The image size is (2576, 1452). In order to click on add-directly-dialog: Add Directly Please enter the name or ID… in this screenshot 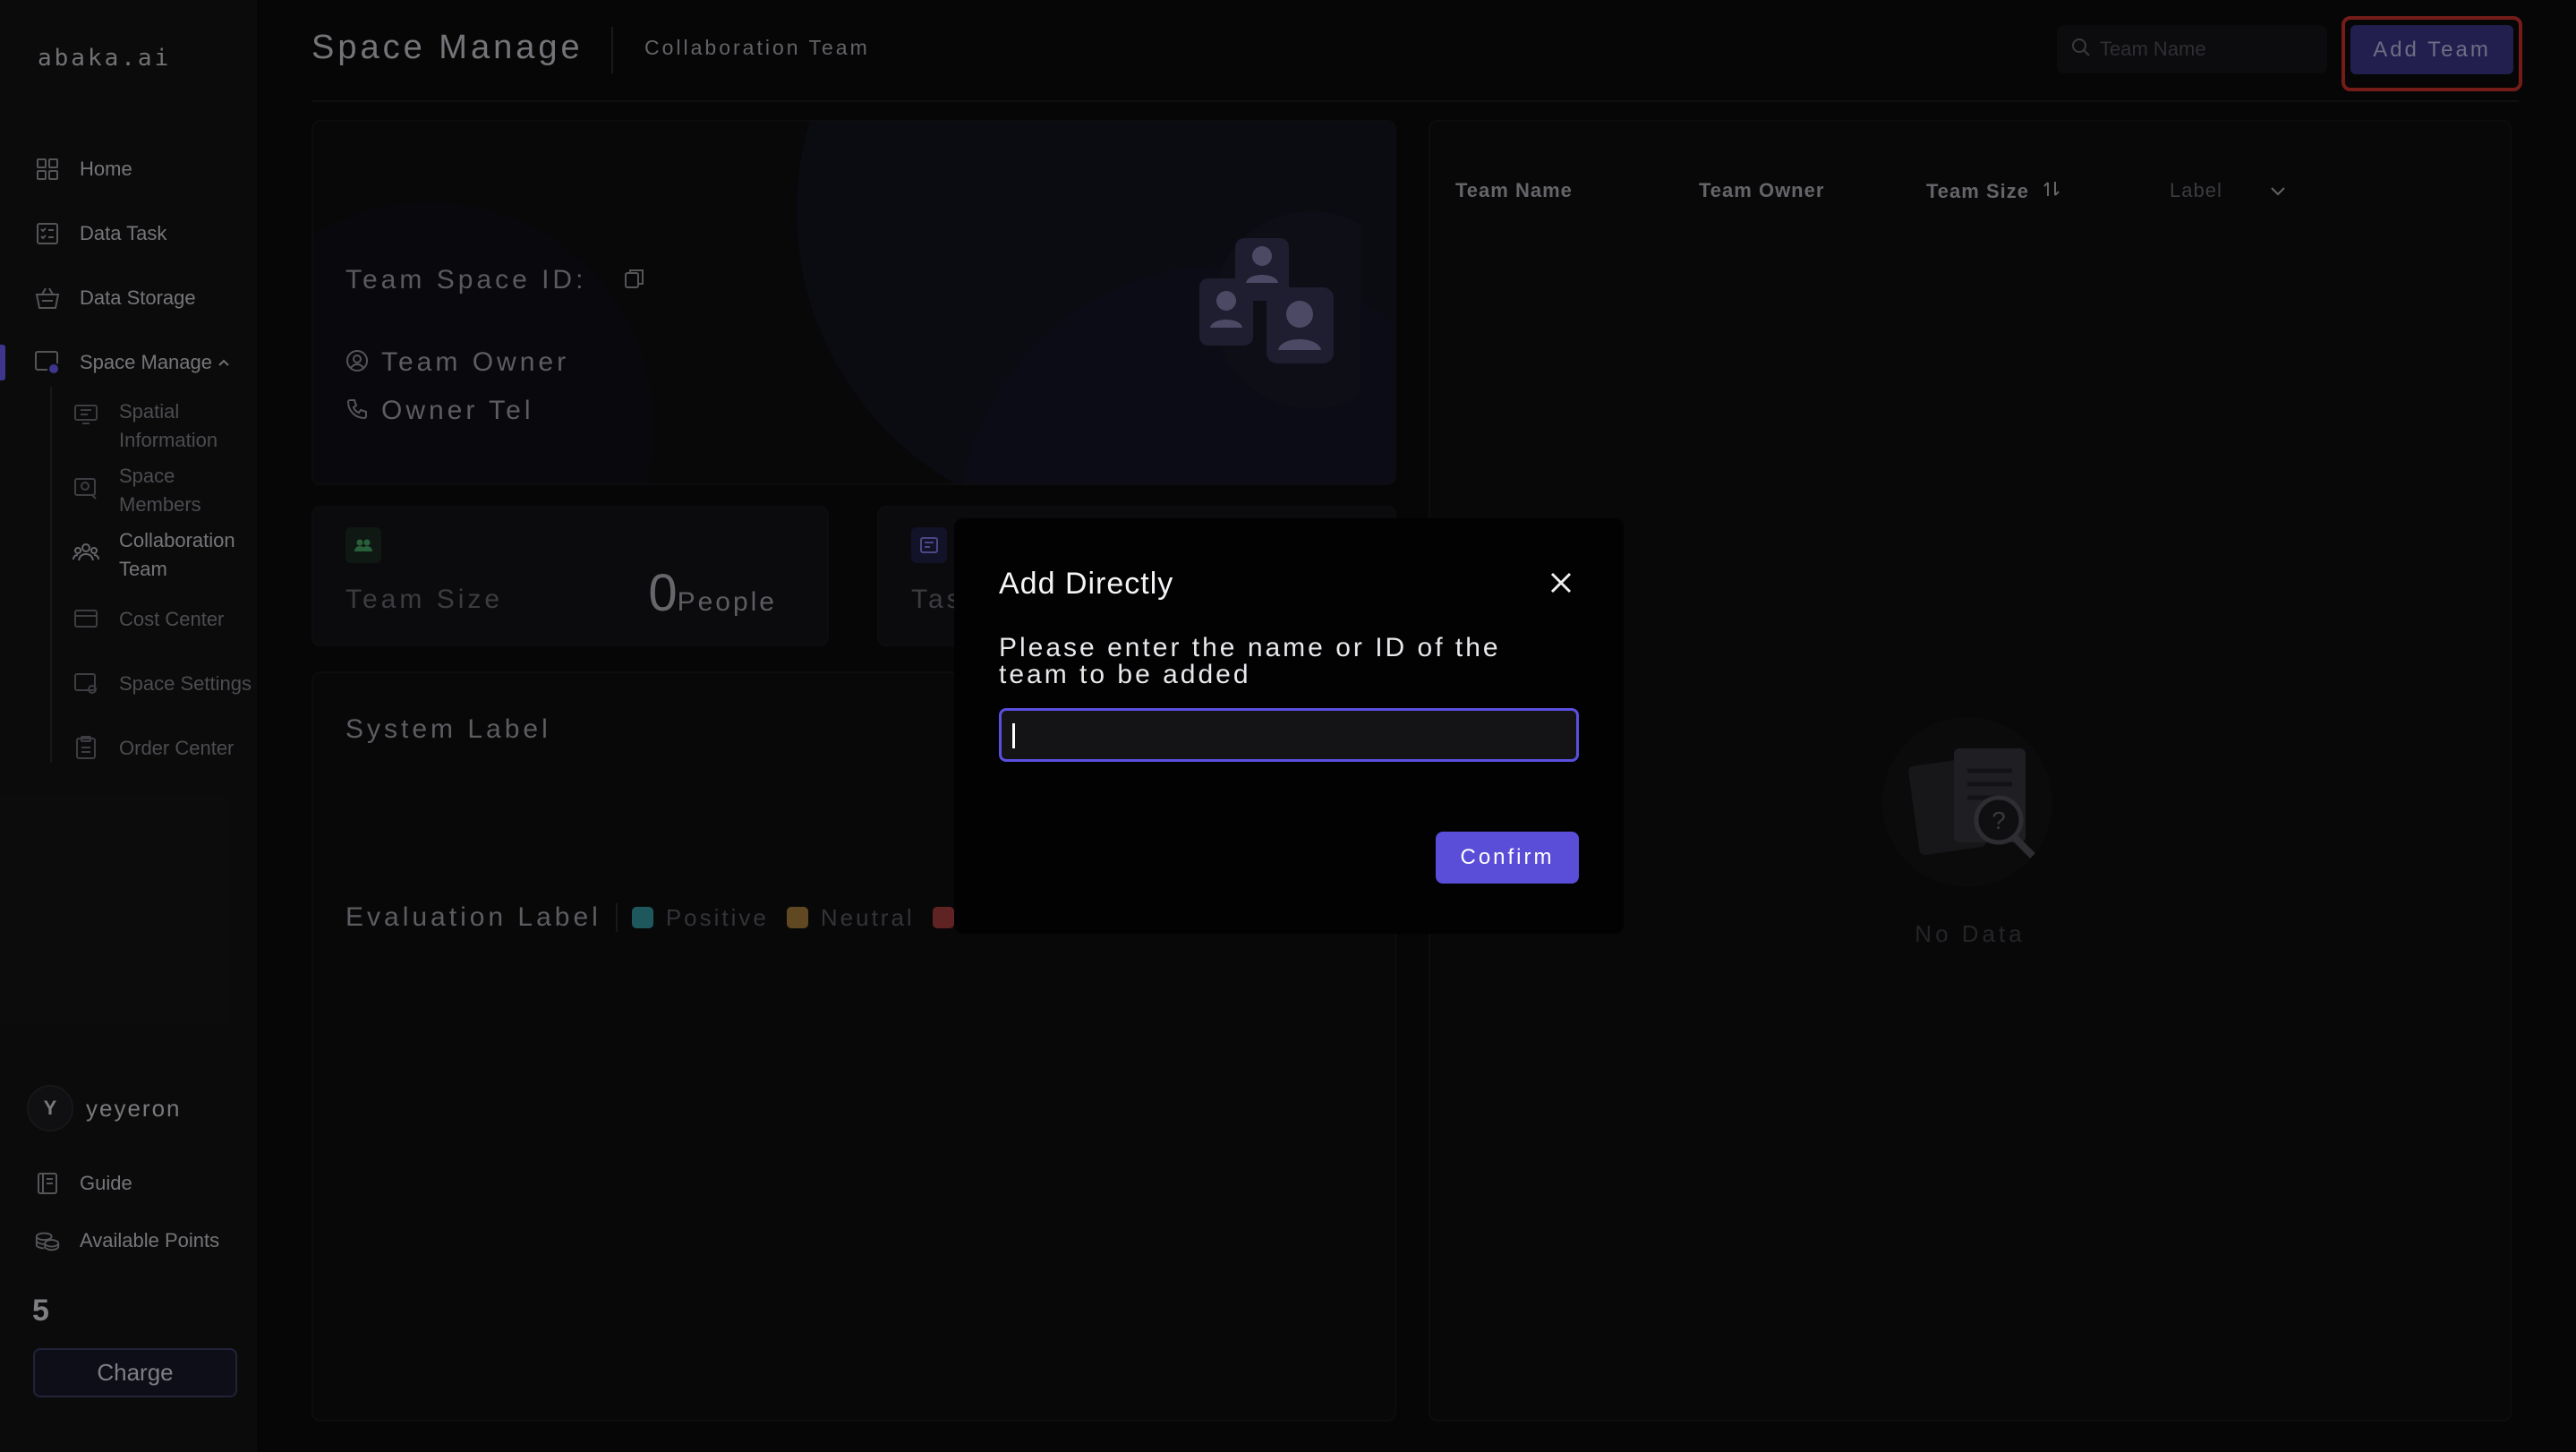, I will do `click(1289, 726)`.